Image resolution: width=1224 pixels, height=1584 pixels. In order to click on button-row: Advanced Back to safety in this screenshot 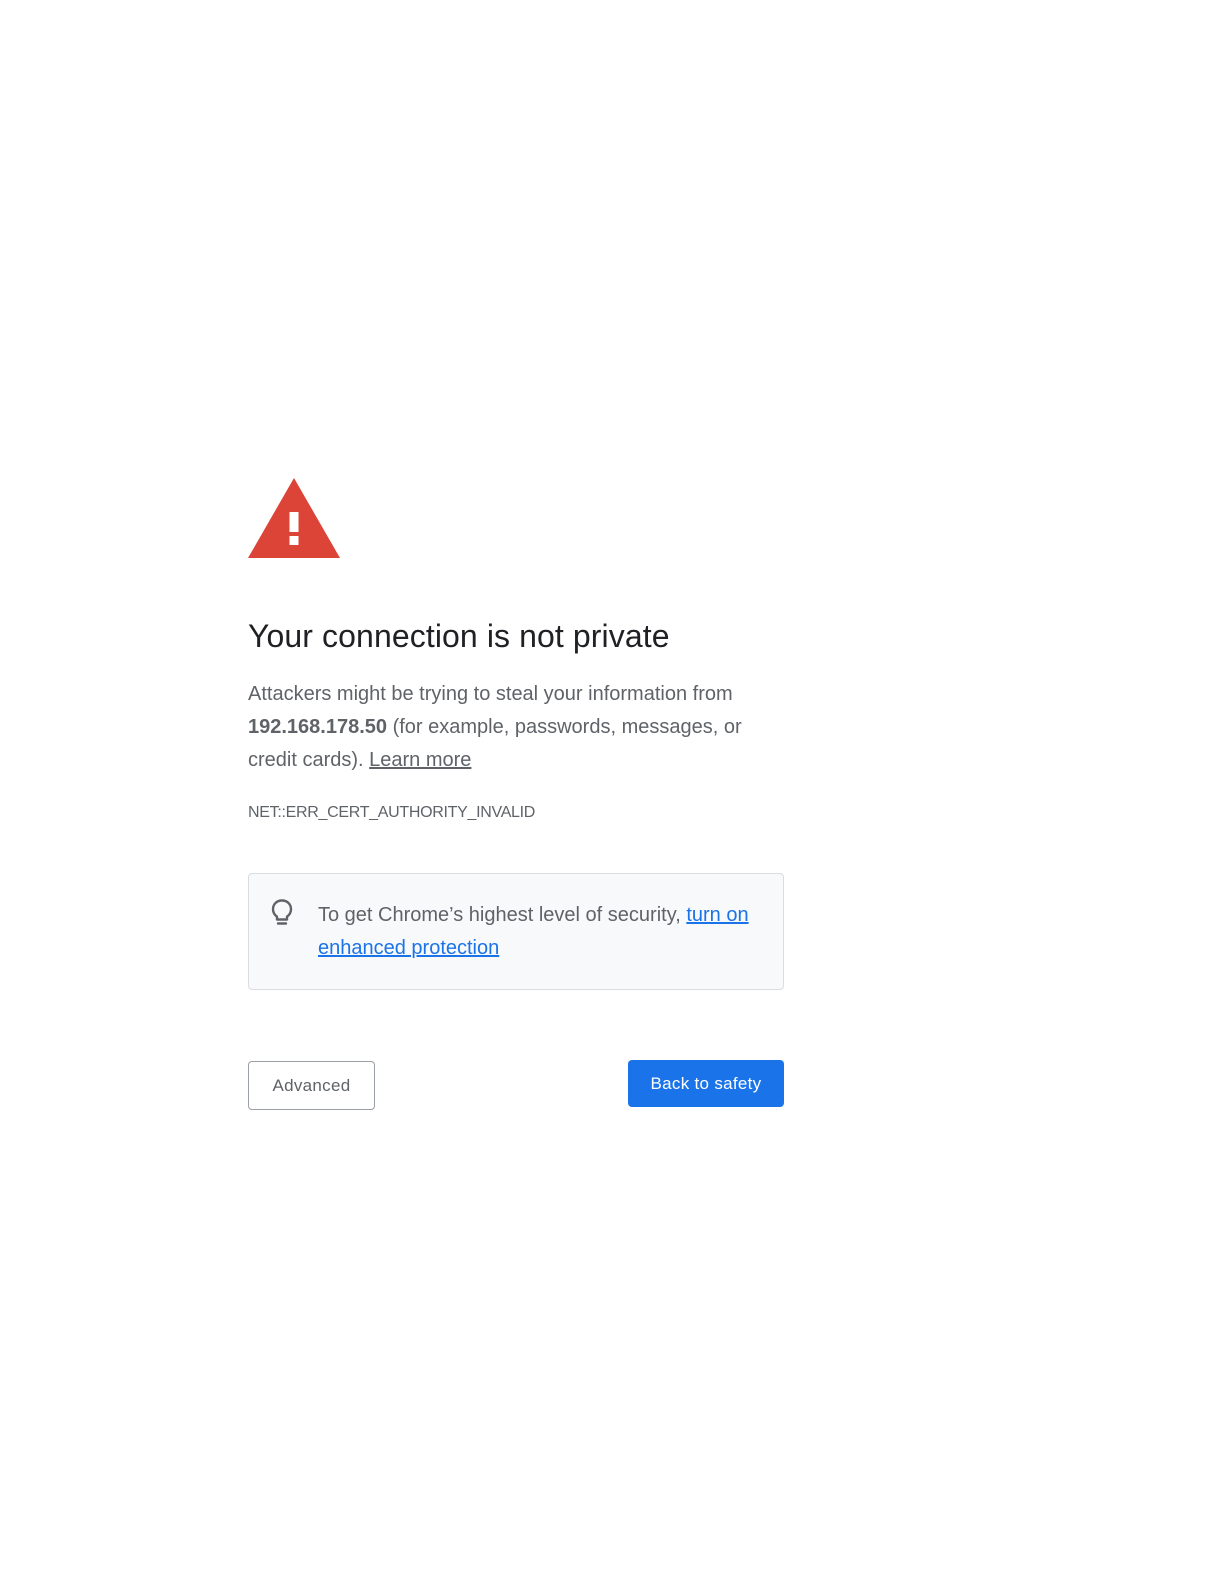, I will do `click(516, 1085)`.